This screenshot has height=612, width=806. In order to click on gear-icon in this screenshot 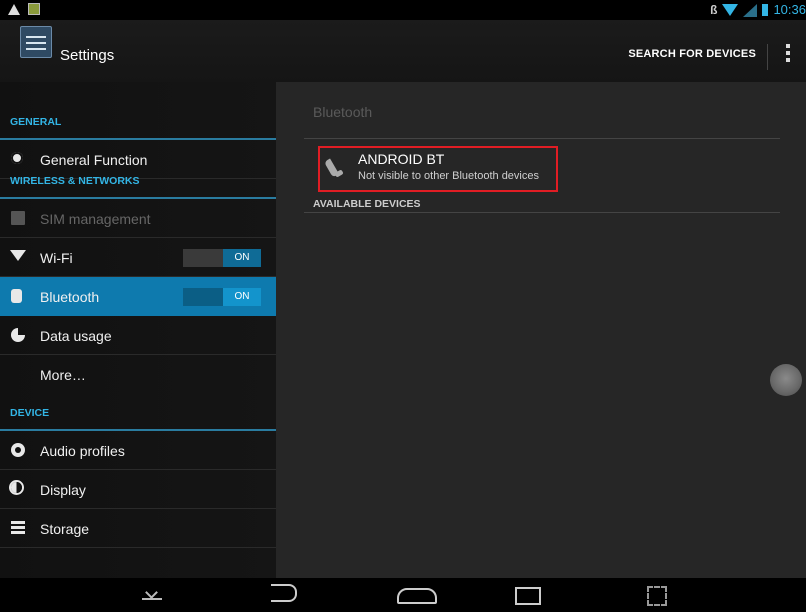, I will do `click(17, 158)`.